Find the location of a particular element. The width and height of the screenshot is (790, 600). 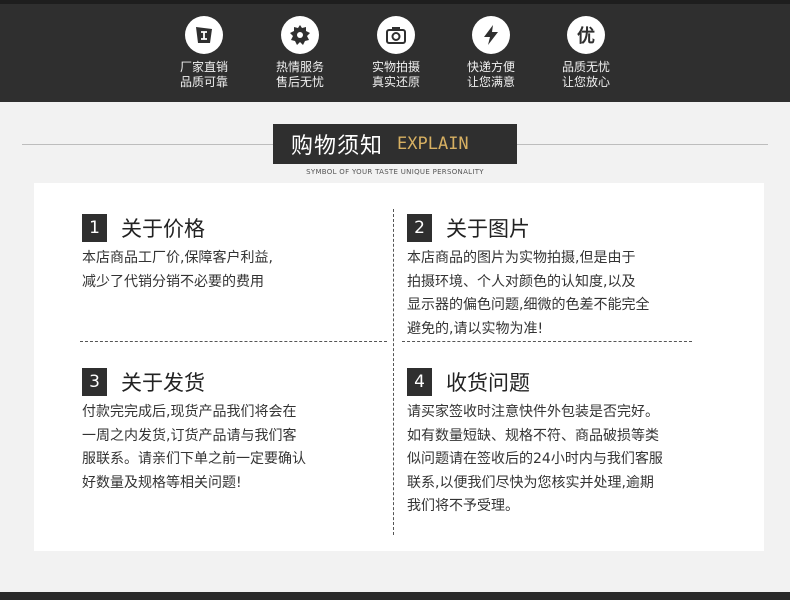

badge-service: 热情服务 售后无忧 is located at coordinates (300, 53).